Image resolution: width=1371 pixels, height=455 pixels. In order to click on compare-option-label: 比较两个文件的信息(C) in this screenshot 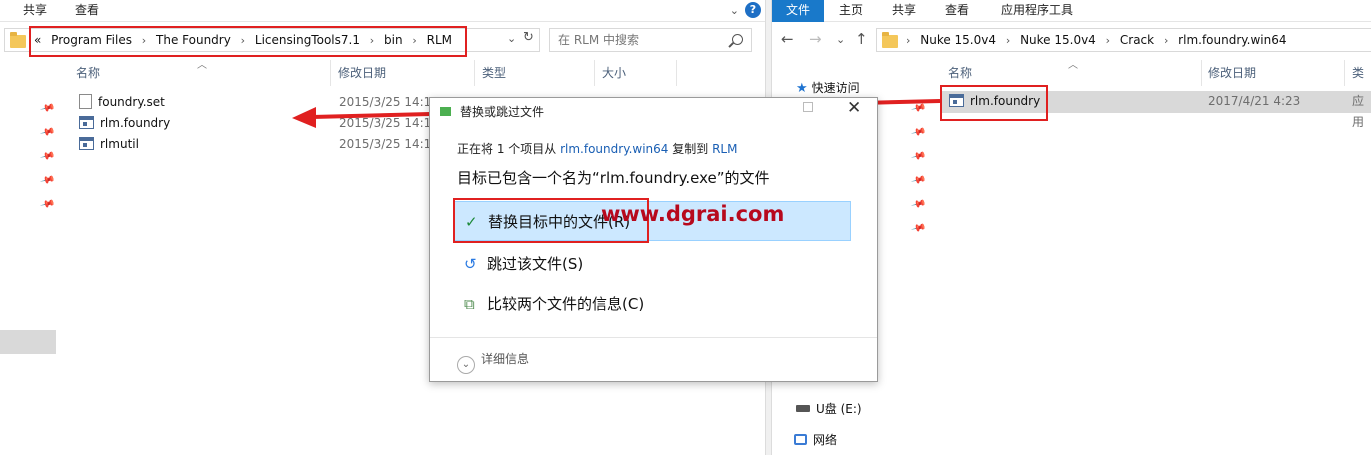, I will do `click(566, 304)`.